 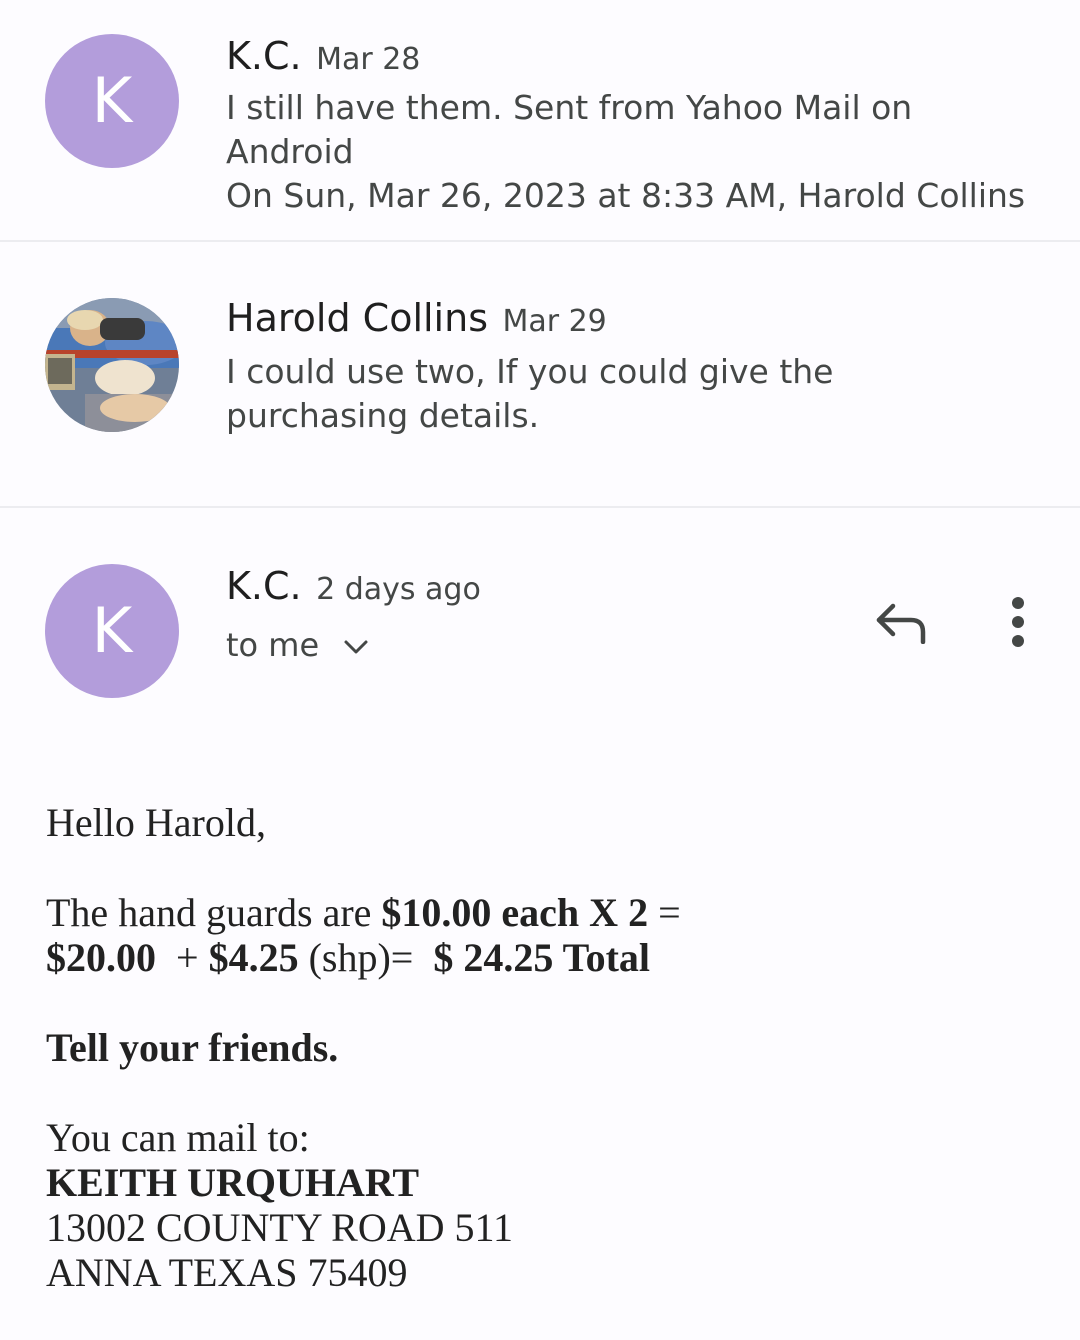 I want to click on message-header: K.C. Mar 28, so click(x=323, y=56).